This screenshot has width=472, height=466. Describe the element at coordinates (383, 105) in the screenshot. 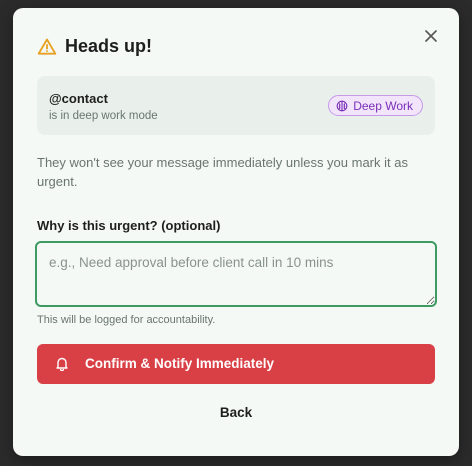

I see `badge-label: Deep Work` at that location.